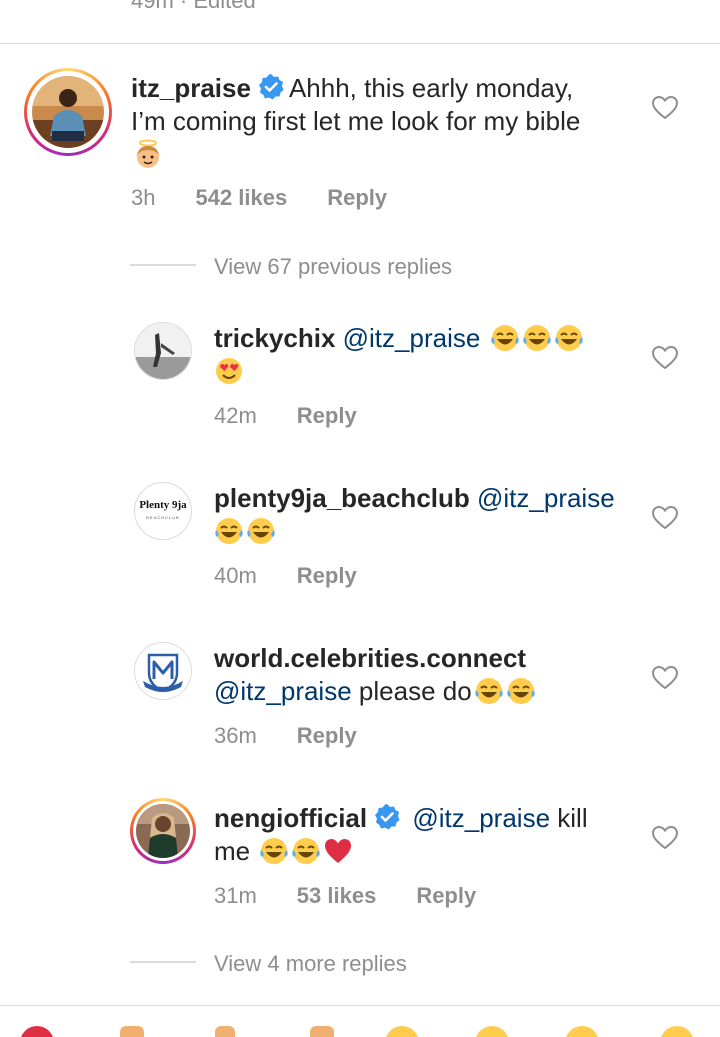 The image size is (720, 1037). What do you see at coordinates (68, 112) in the screenshot?
I see `avatar-itz-praise` at bounding box center [68, 112].